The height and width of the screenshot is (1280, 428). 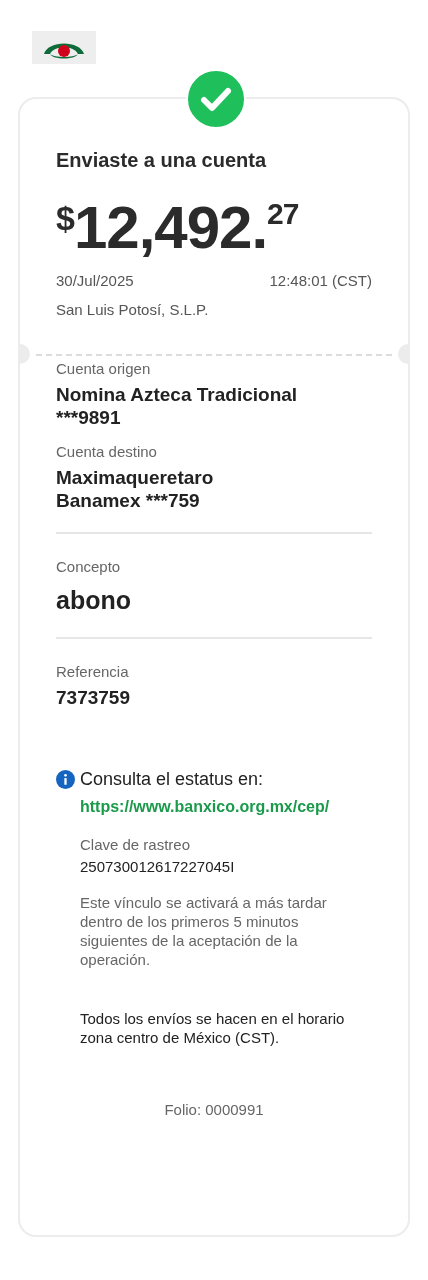 What do you see at coordinates (135, 489) in the screenshot?
I see `field-value: Maximaqueretaro Banamex ***759` at bounding box center [135, 489].